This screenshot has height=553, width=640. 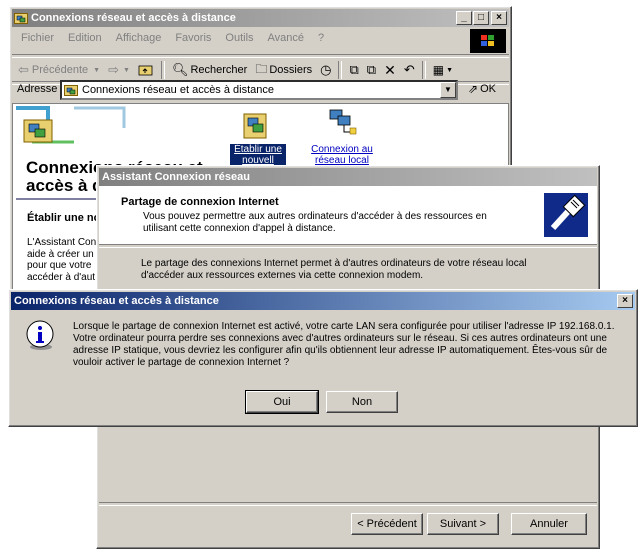 What do you see at coordinates (342, 155) in the screenshot?
I see `lan-connection-label: Connexion au réseau local` at bounding box center [342, 155].